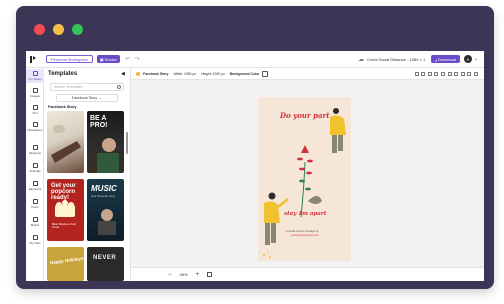  Describe the element at coordinates (198, 275) in the screenshot. I see `zoom-in-button: +` at that location.